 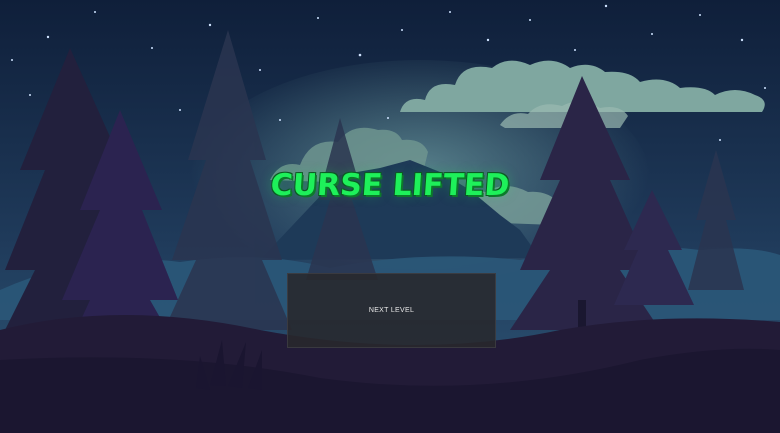 I want to click on next-level-label: NEXT LEVEL, so click(x=391, y=310).